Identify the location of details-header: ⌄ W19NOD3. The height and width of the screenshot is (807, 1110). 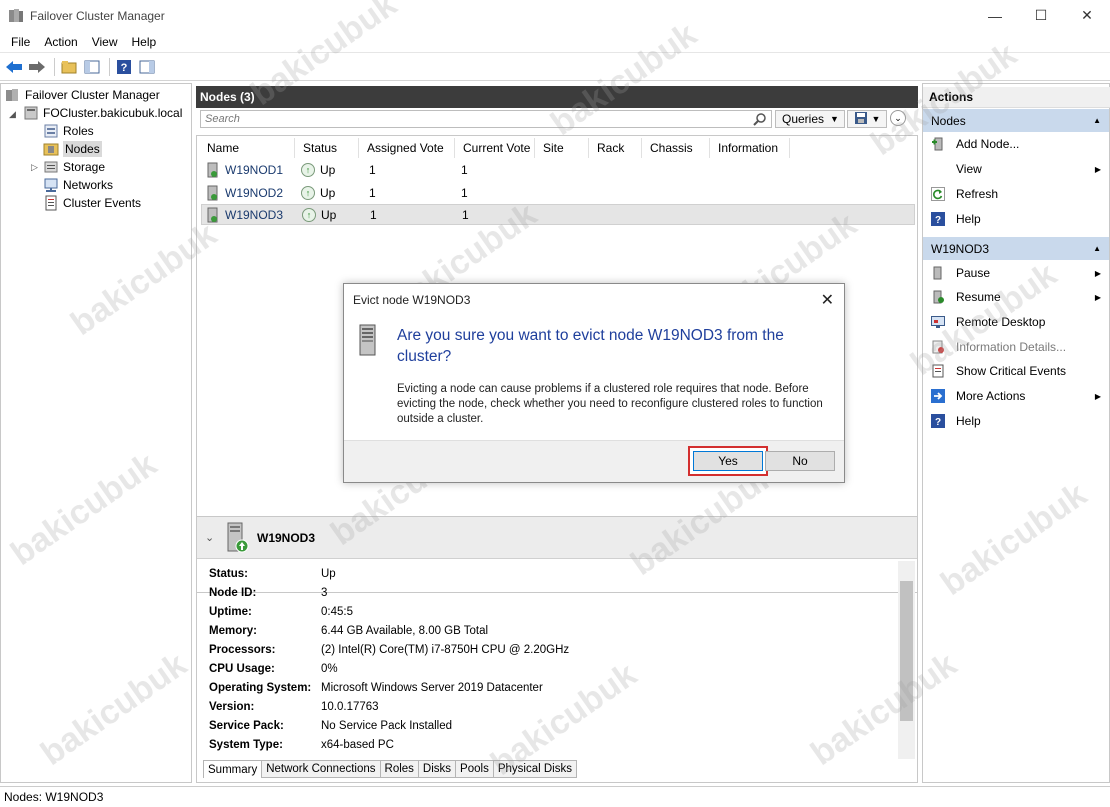
(557, 538).